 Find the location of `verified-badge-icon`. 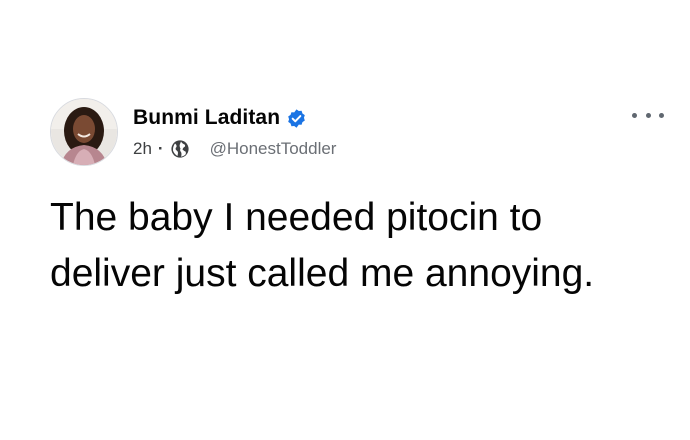

verified-badge-icon is located at coordinates (296, 118).